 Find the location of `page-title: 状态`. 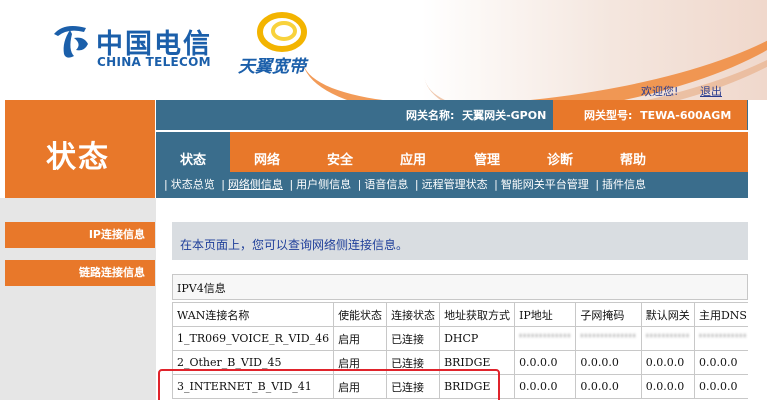

page-title: 状态 is located at coordinates (78, 157).